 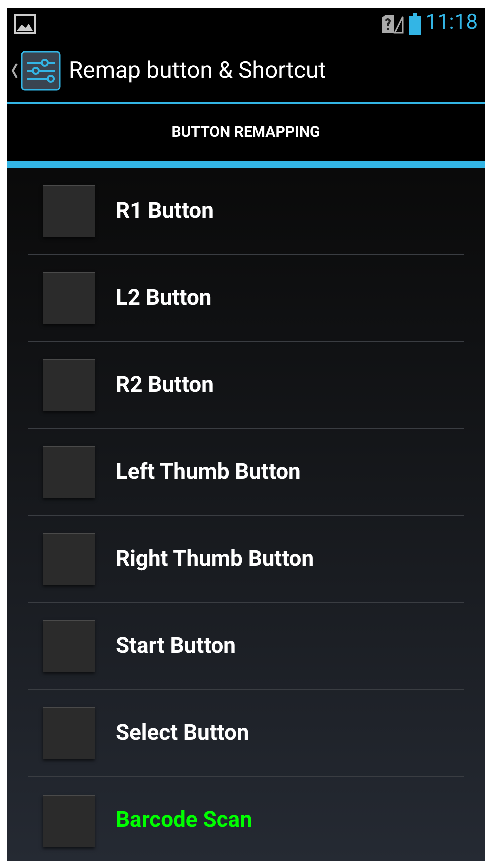 I want to click on item-label: L2 Button, so click(x=164, y=298).